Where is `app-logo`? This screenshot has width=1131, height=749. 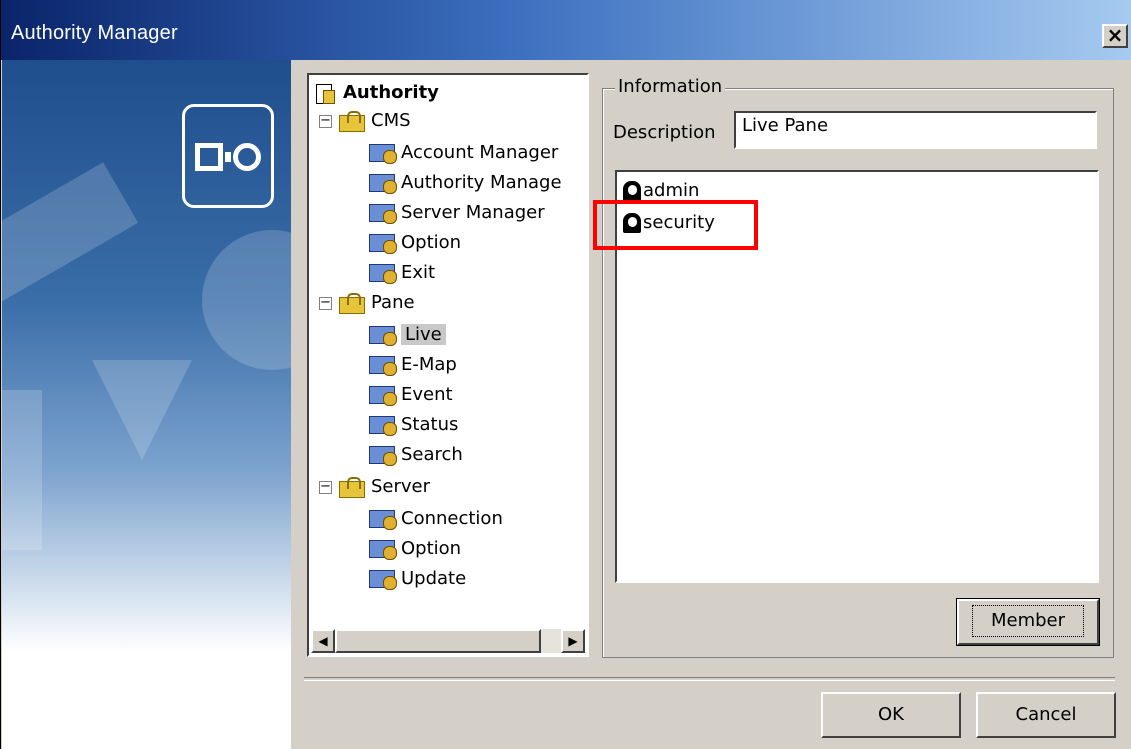 app-logo is located at coordinates (228, 156).